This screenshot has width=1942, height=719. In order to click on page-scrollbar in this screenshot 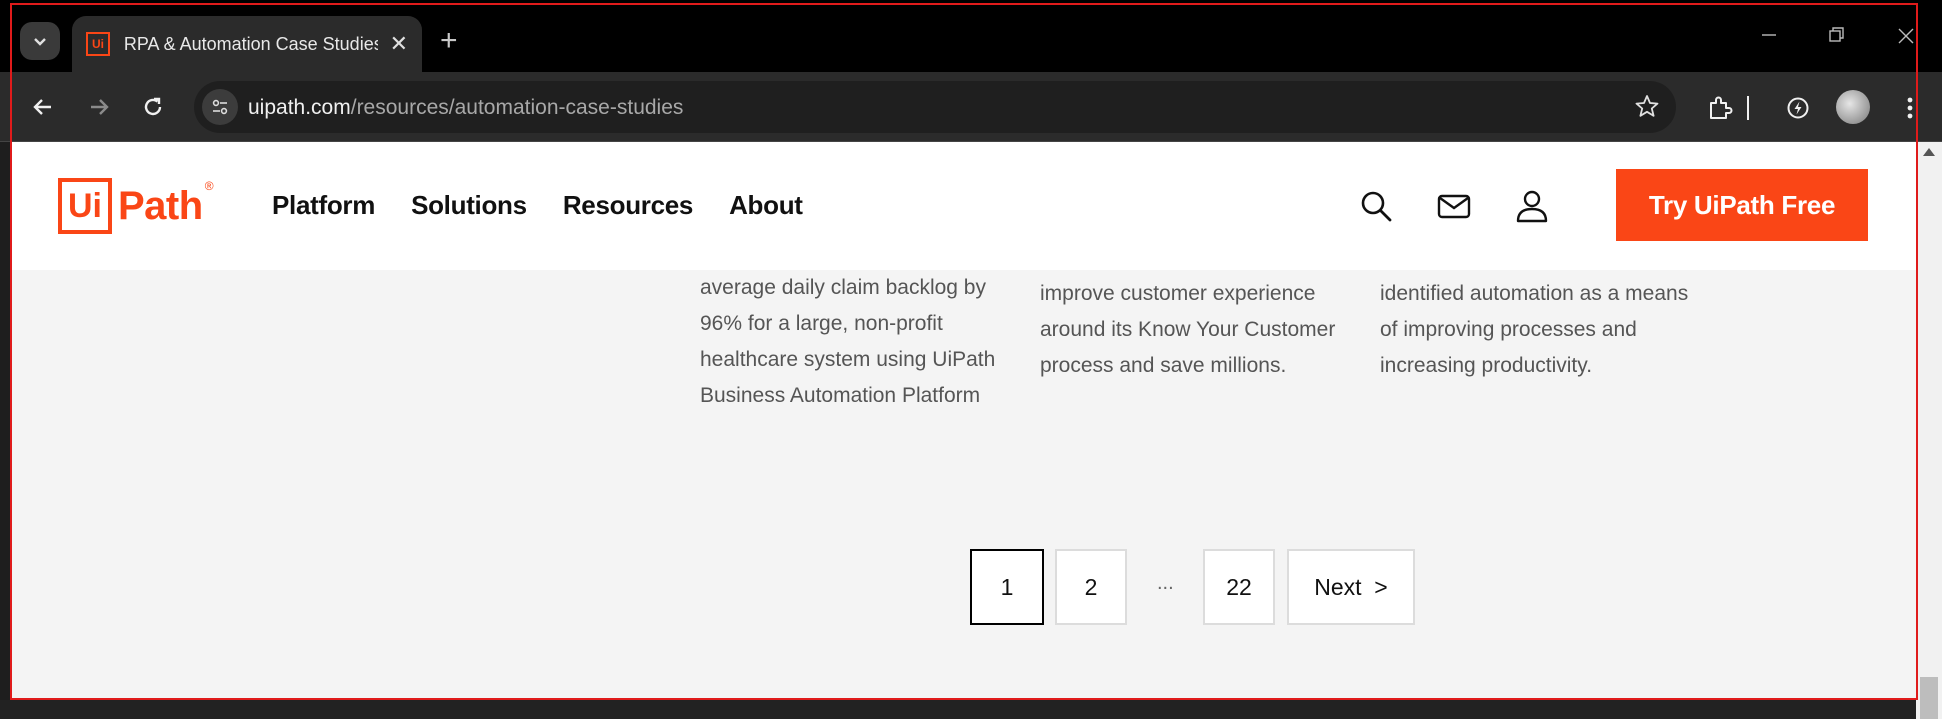, I will do `click(1929, 430)`.